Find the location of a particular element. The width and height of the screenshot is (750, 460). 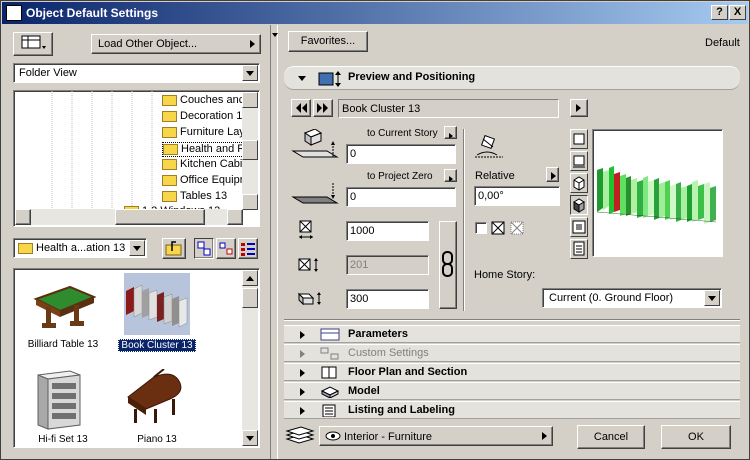

proportion-lock-button is located at coordinates (448, 265).